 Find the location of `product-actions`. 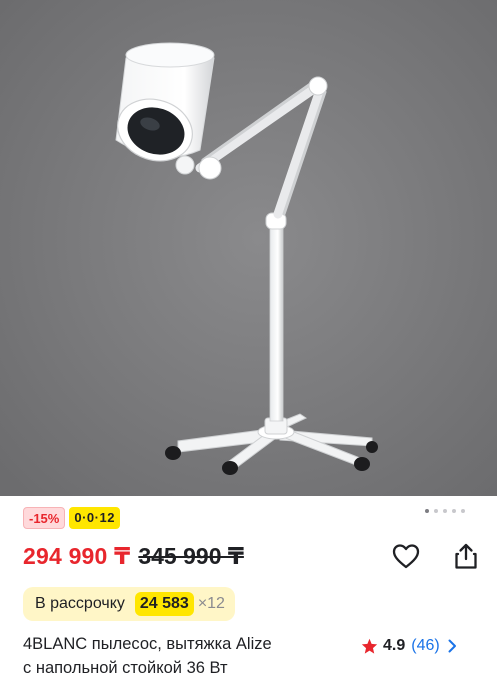

product-actions is located at coordinates (436, 556).